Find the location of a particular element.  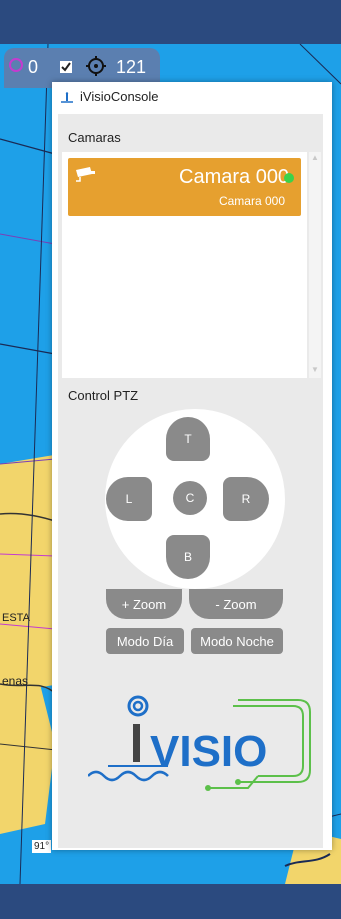

day-mode-button: Modo Día is located at coordinates (145, 641).